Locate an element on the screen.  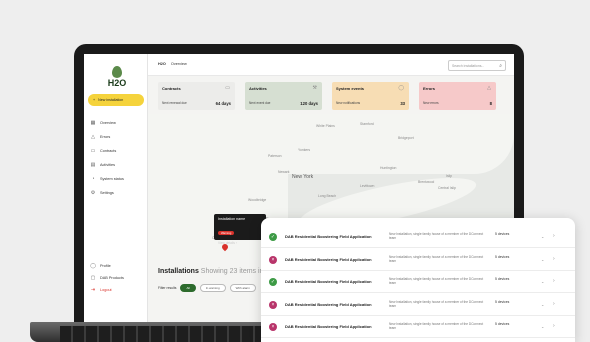
filter-chip-in-warning: In warning is located at coordinates (212, 288).